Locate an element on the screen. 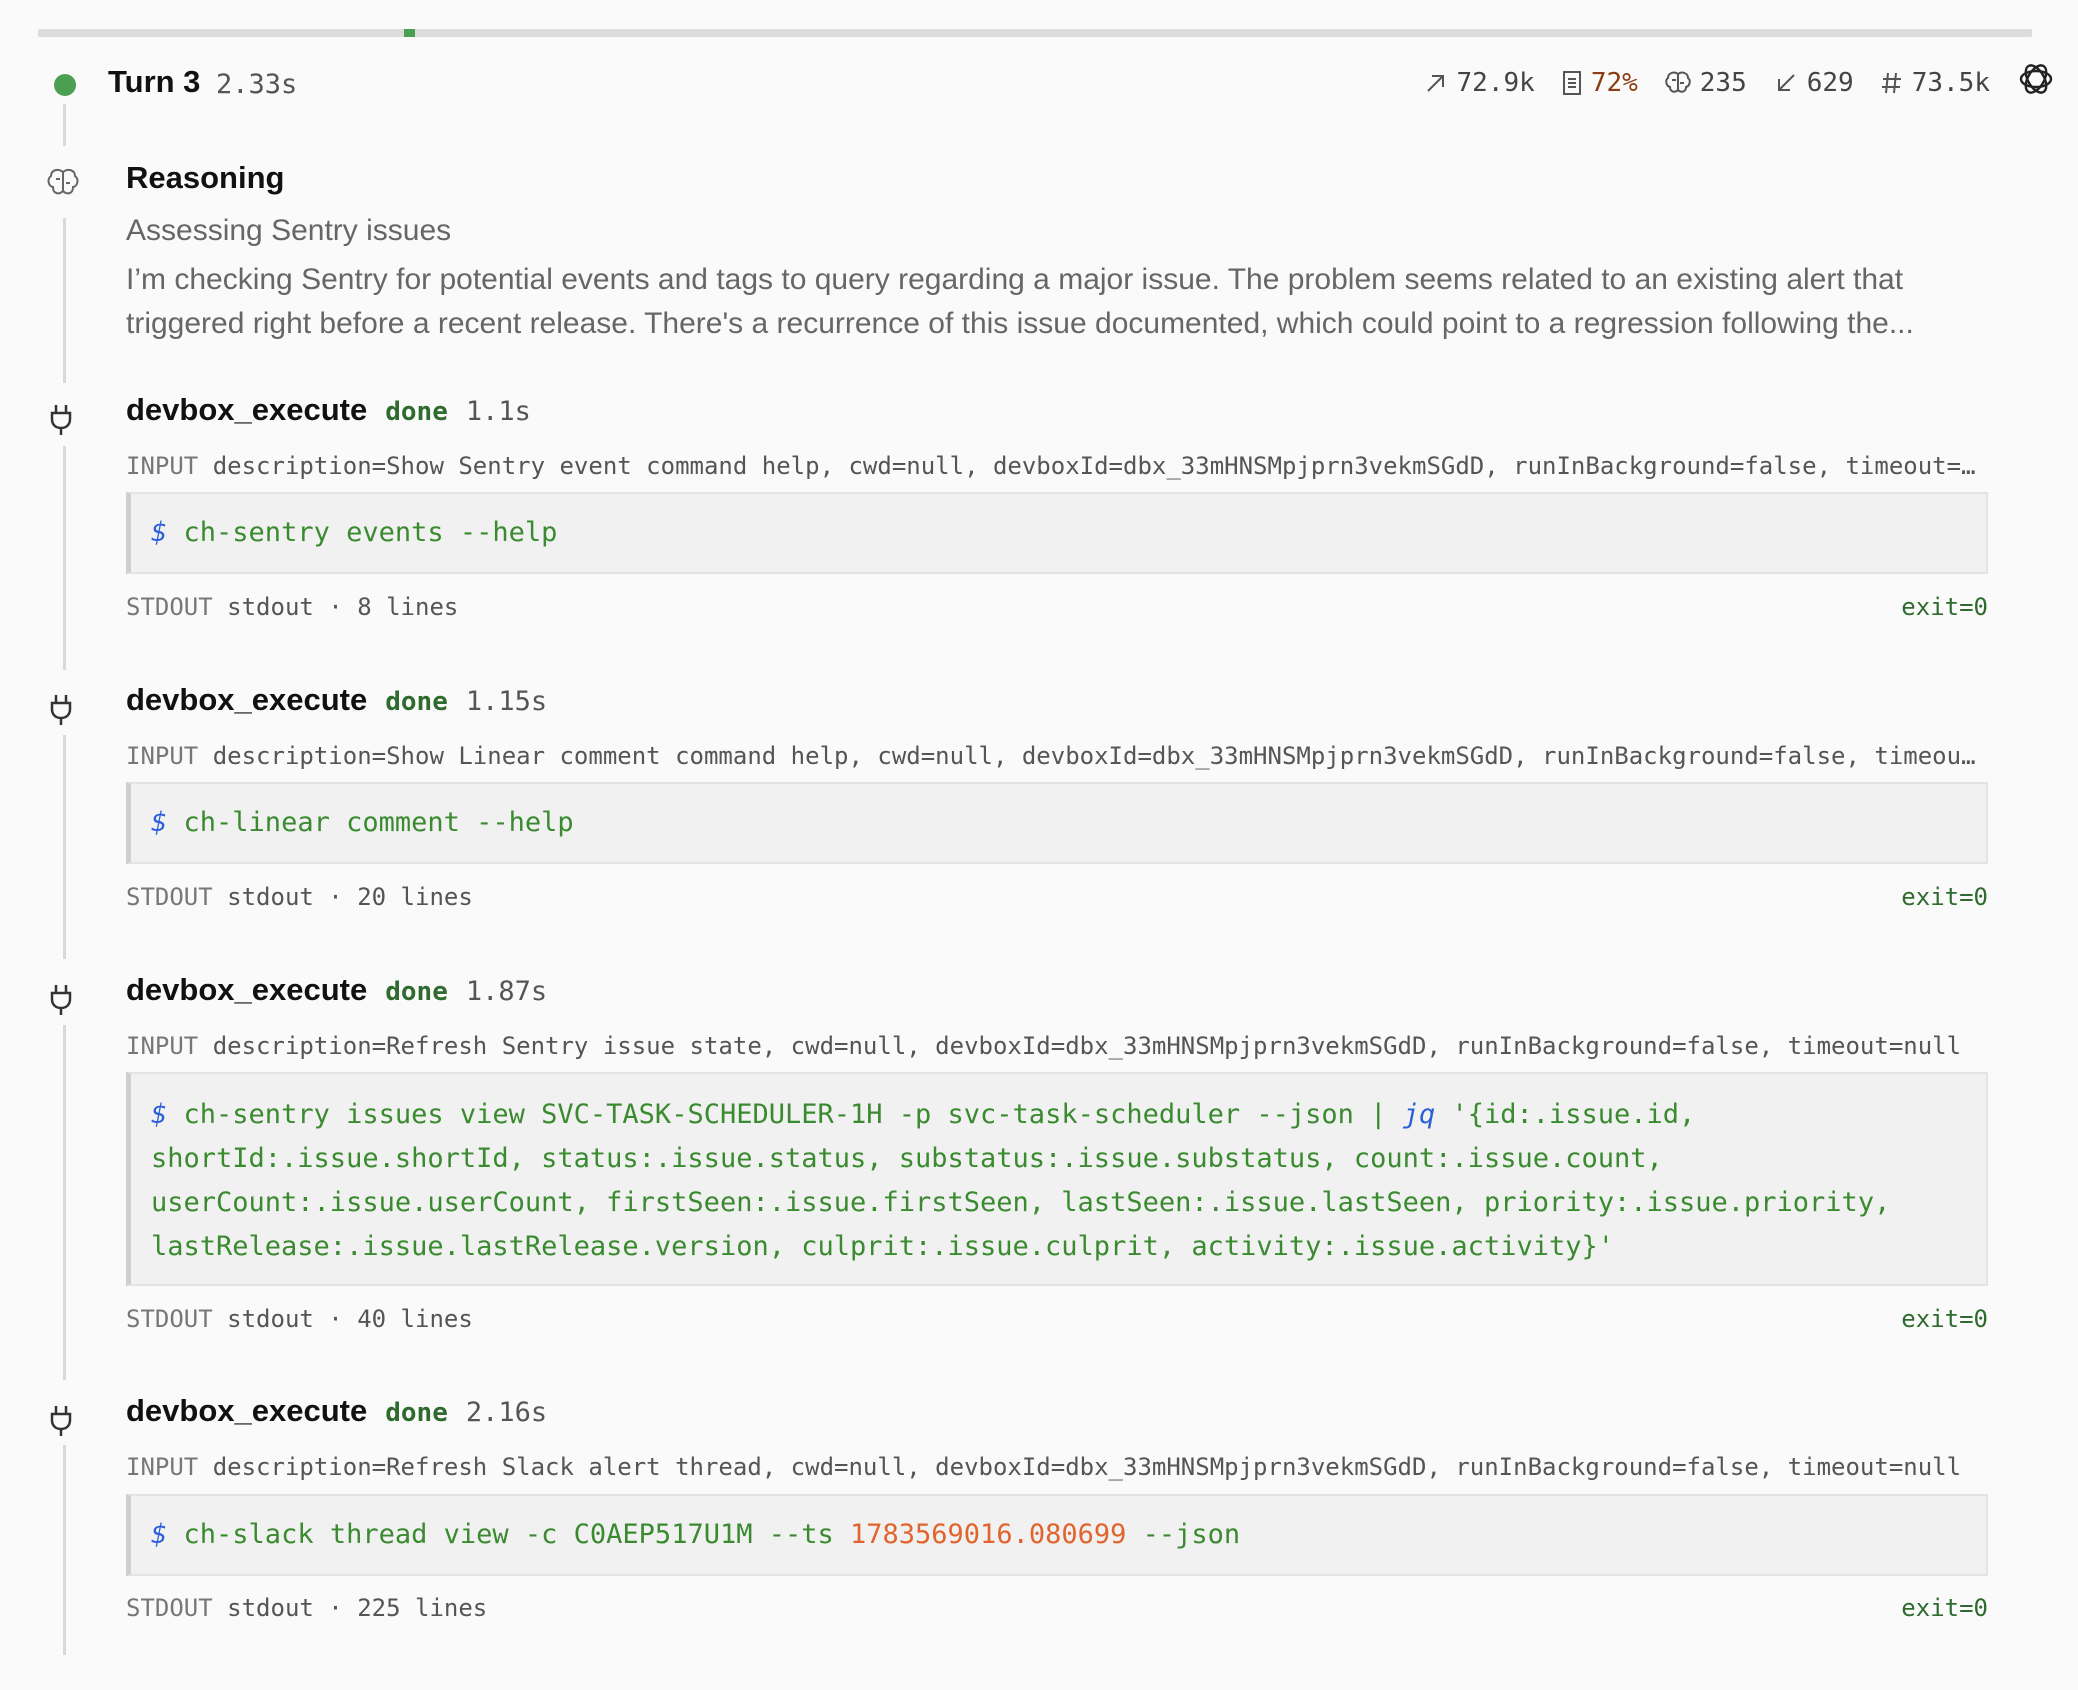 The image size is (2078, 1690). total-tokens-value: 73.5k is located at coordinates (1950, 83).